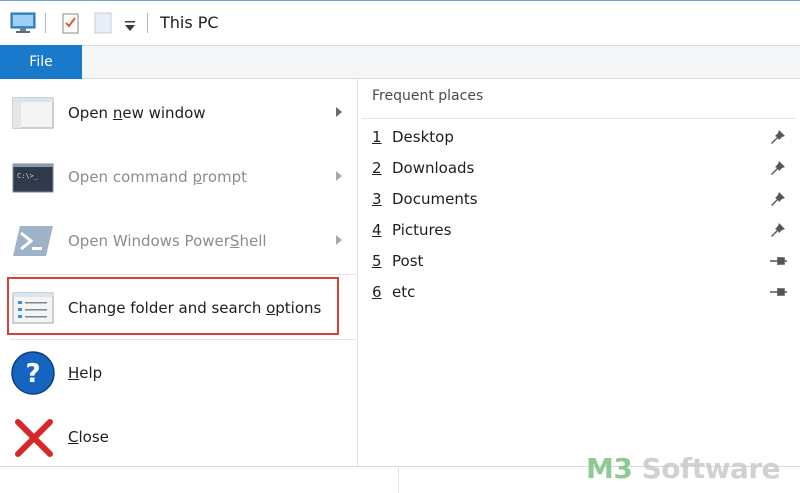 Image resolution: width=800 pixels, height=493 pixels. I want to click on open-command-prompt-item: C:\>_ Open command prompt, so click(179, 177).